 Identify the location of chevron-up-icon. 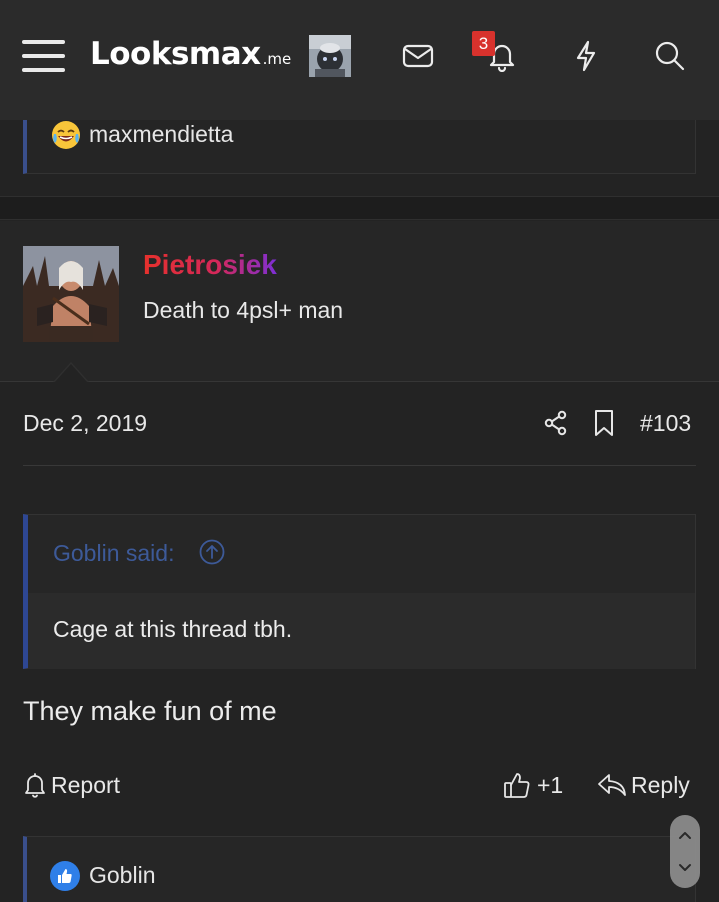
(685, 835).